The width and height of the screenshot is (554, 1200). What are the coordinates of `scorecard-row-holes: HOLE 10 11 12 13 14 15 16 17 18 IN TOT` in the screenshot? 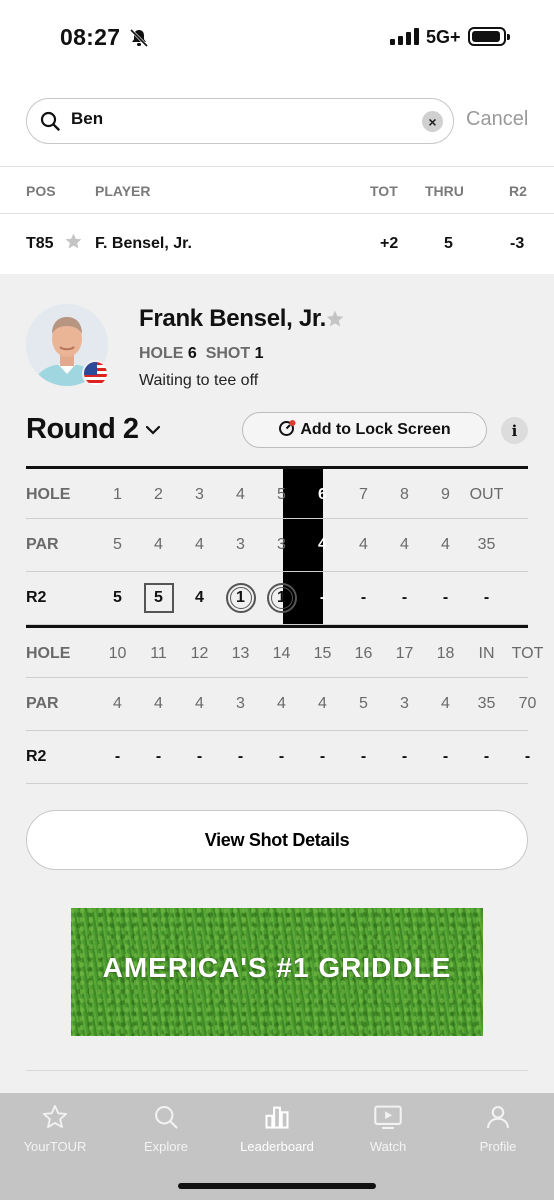 It's located at (284, 651).